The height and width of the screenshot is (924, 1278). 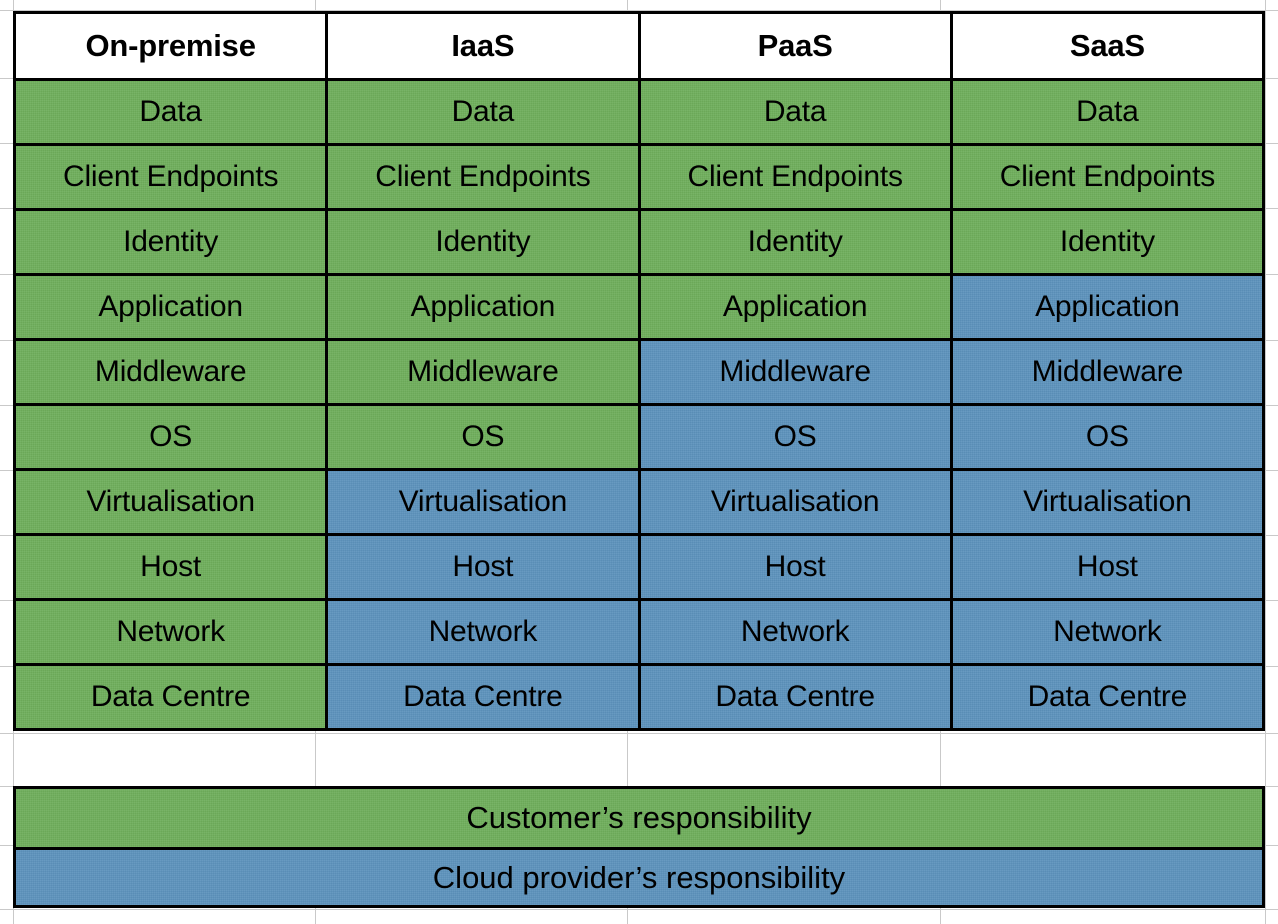 What do you see at coordinates (171, 502) in the screenshot?
I see `cell-on-premise-virtualisation: Virtualisation` at bounding box center [171, 502].